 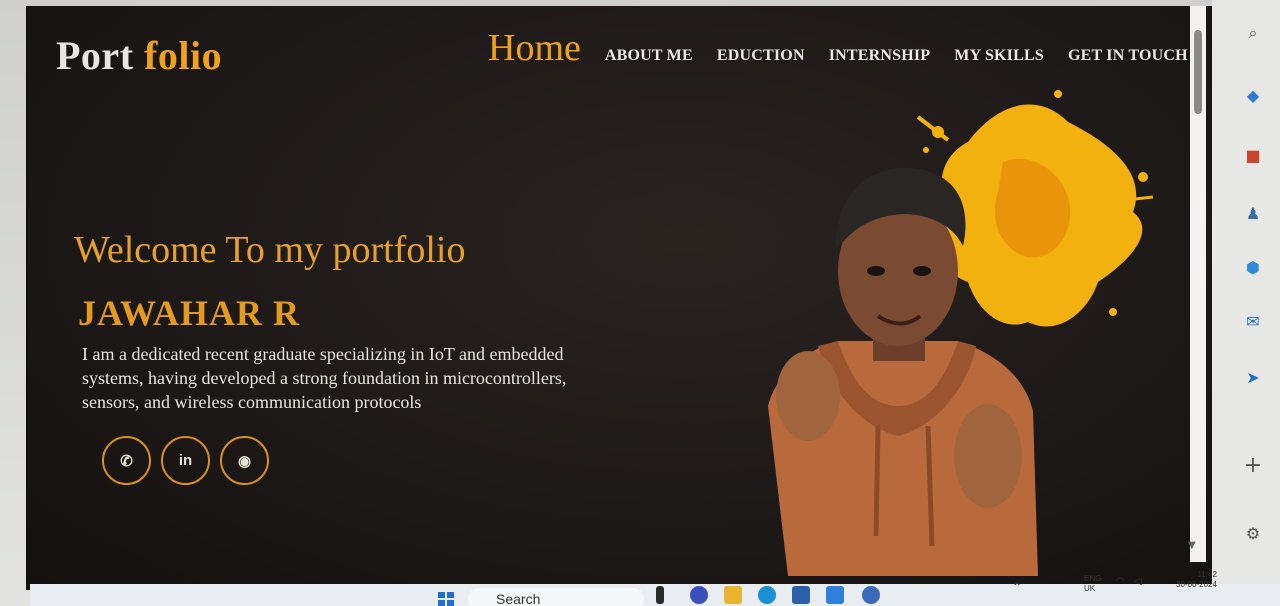 What do you see at coordinates (95, 55) in the screenshot?
I see `logo-part-1: Port` at bounding box center [95, 55].